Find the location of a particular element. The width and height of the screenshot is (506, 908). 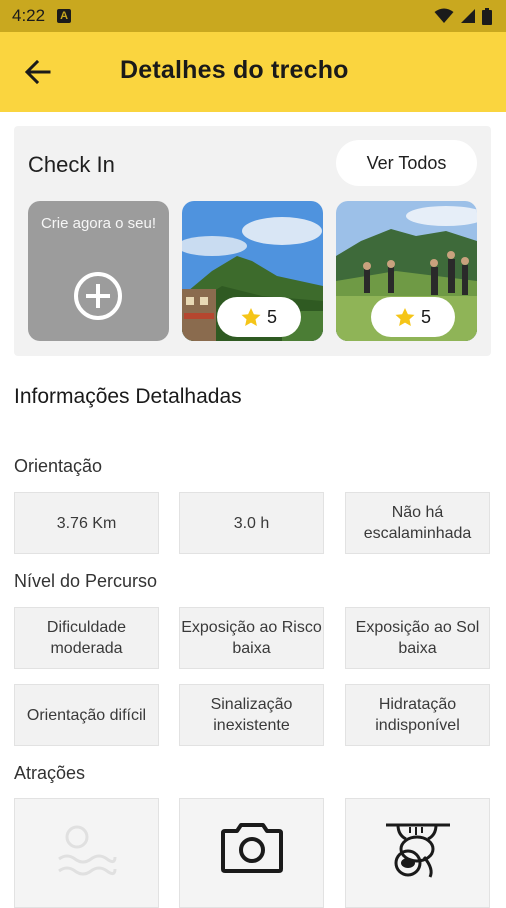

hydration-info: Hidratação indisponível is located at coordinates (417, 715).